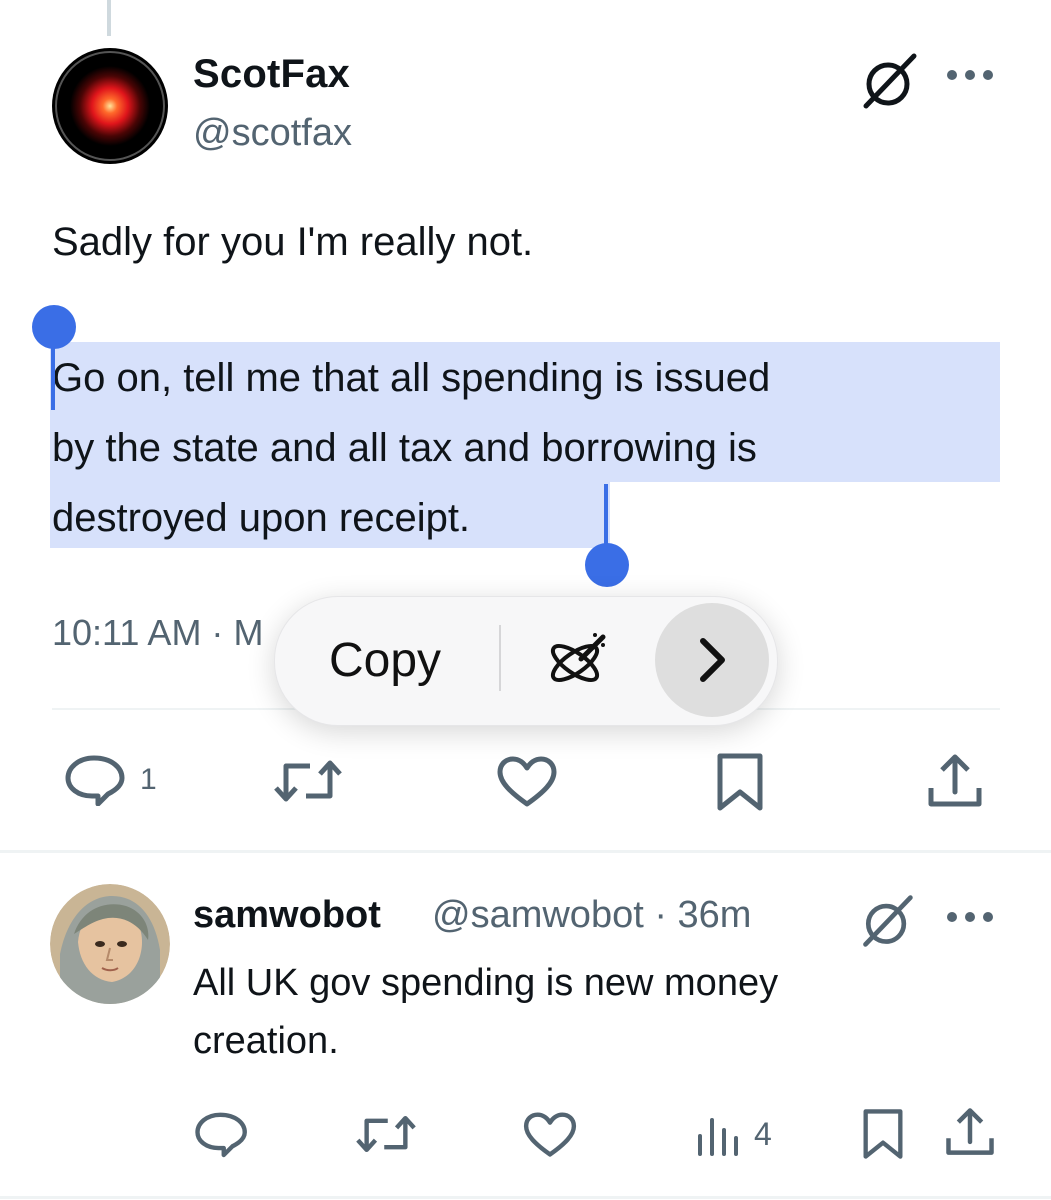 This screenshot has width=1051, height=1200. What do you see at coordinates (486, 983) in the screenshot?
I see `reply-text-line: All UK gov spending is new money` at bounding box center [486, 983].